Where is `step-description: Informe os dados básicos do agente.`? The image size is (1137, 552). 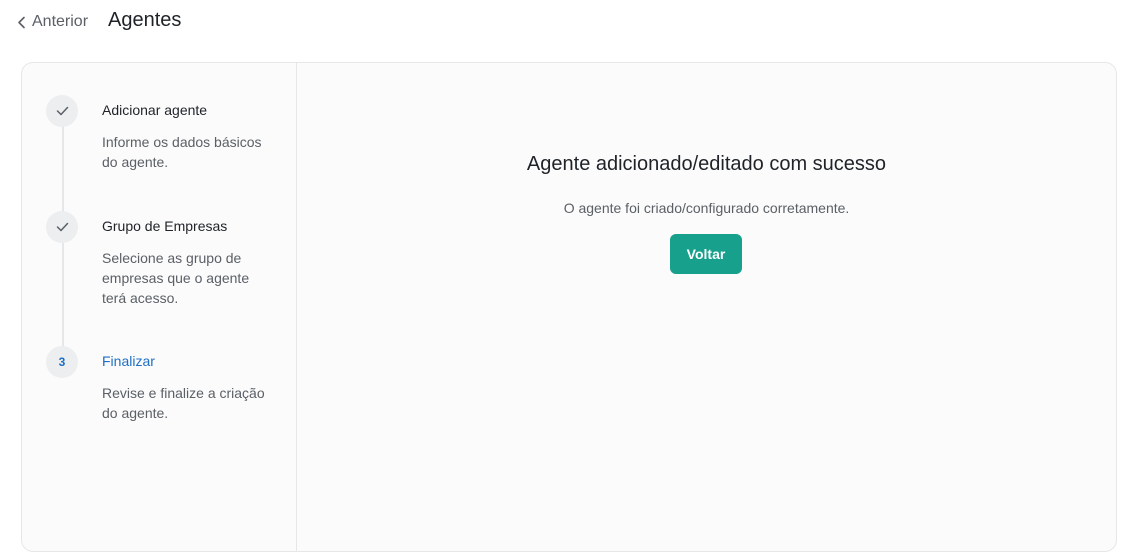
step-description: Informe os dados básicos do agente. is located at coordinates (182, 152).